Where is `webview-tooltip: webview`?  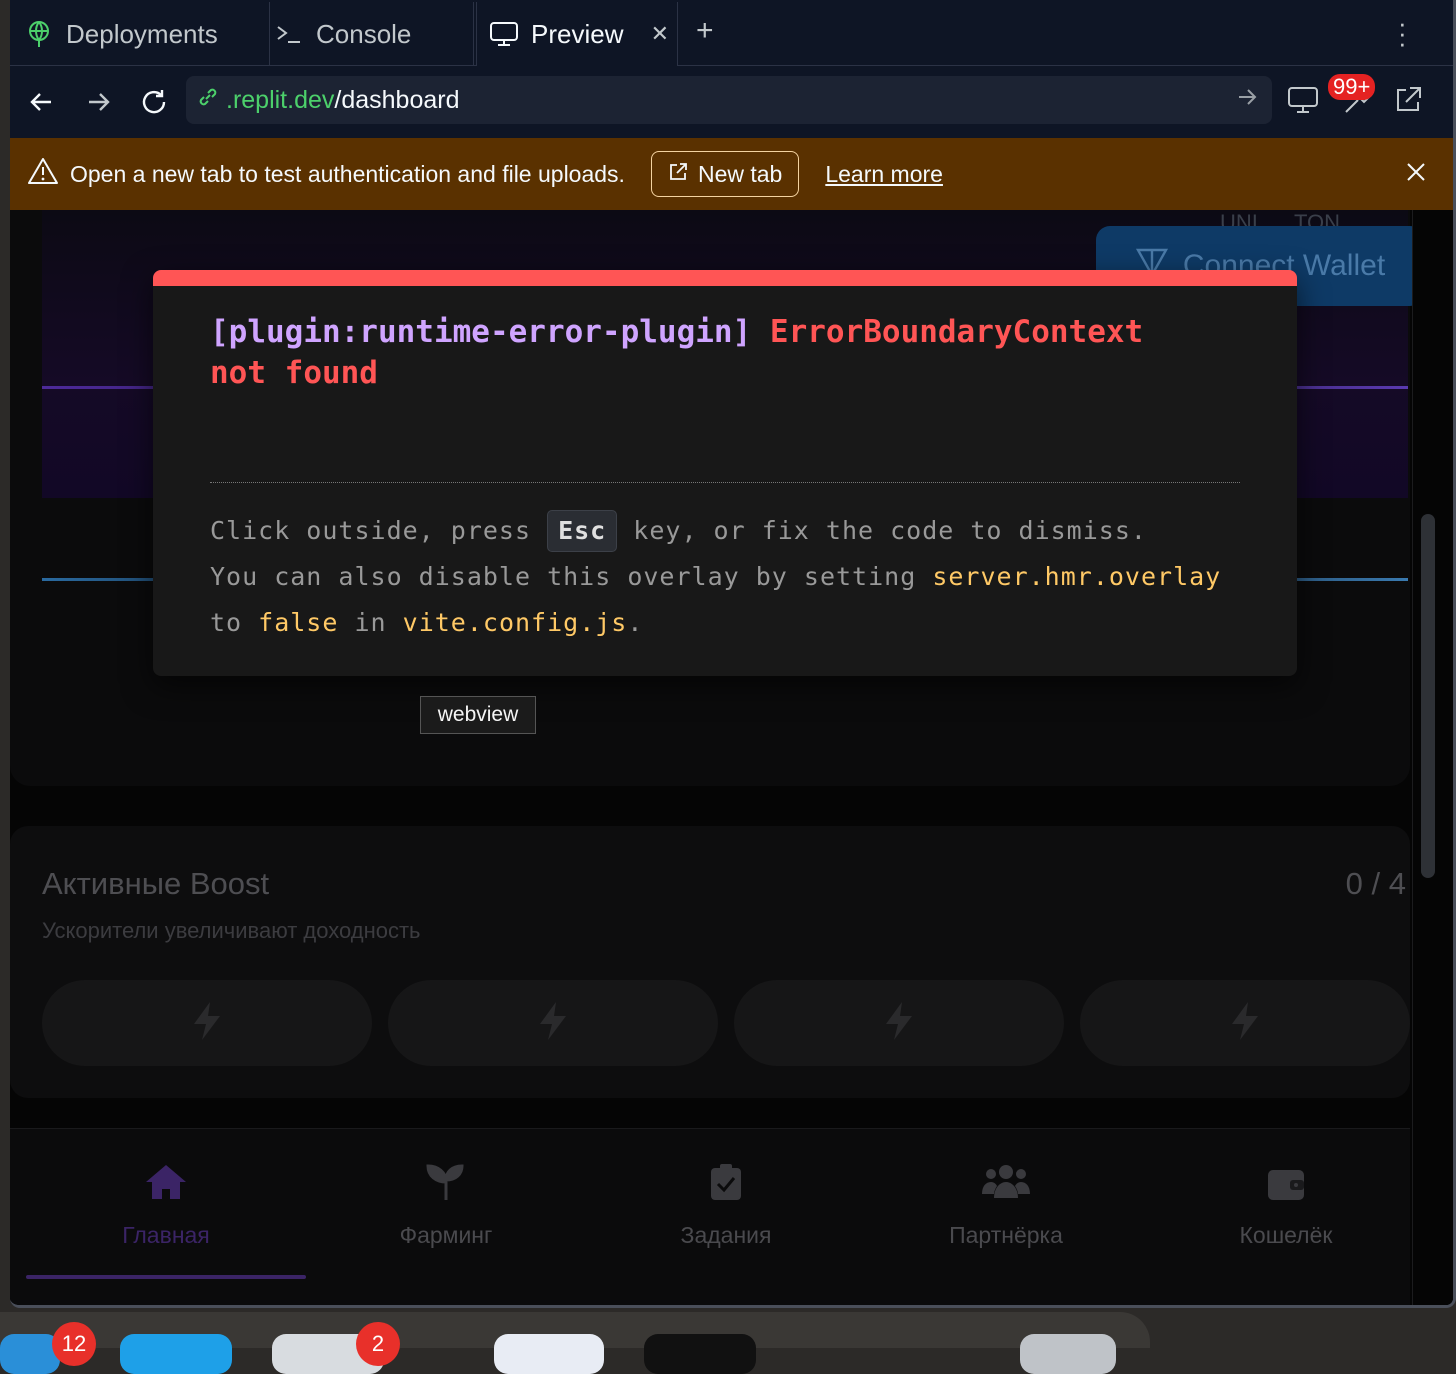
webview-tooltip: webview is located at coordinates (478, 715).